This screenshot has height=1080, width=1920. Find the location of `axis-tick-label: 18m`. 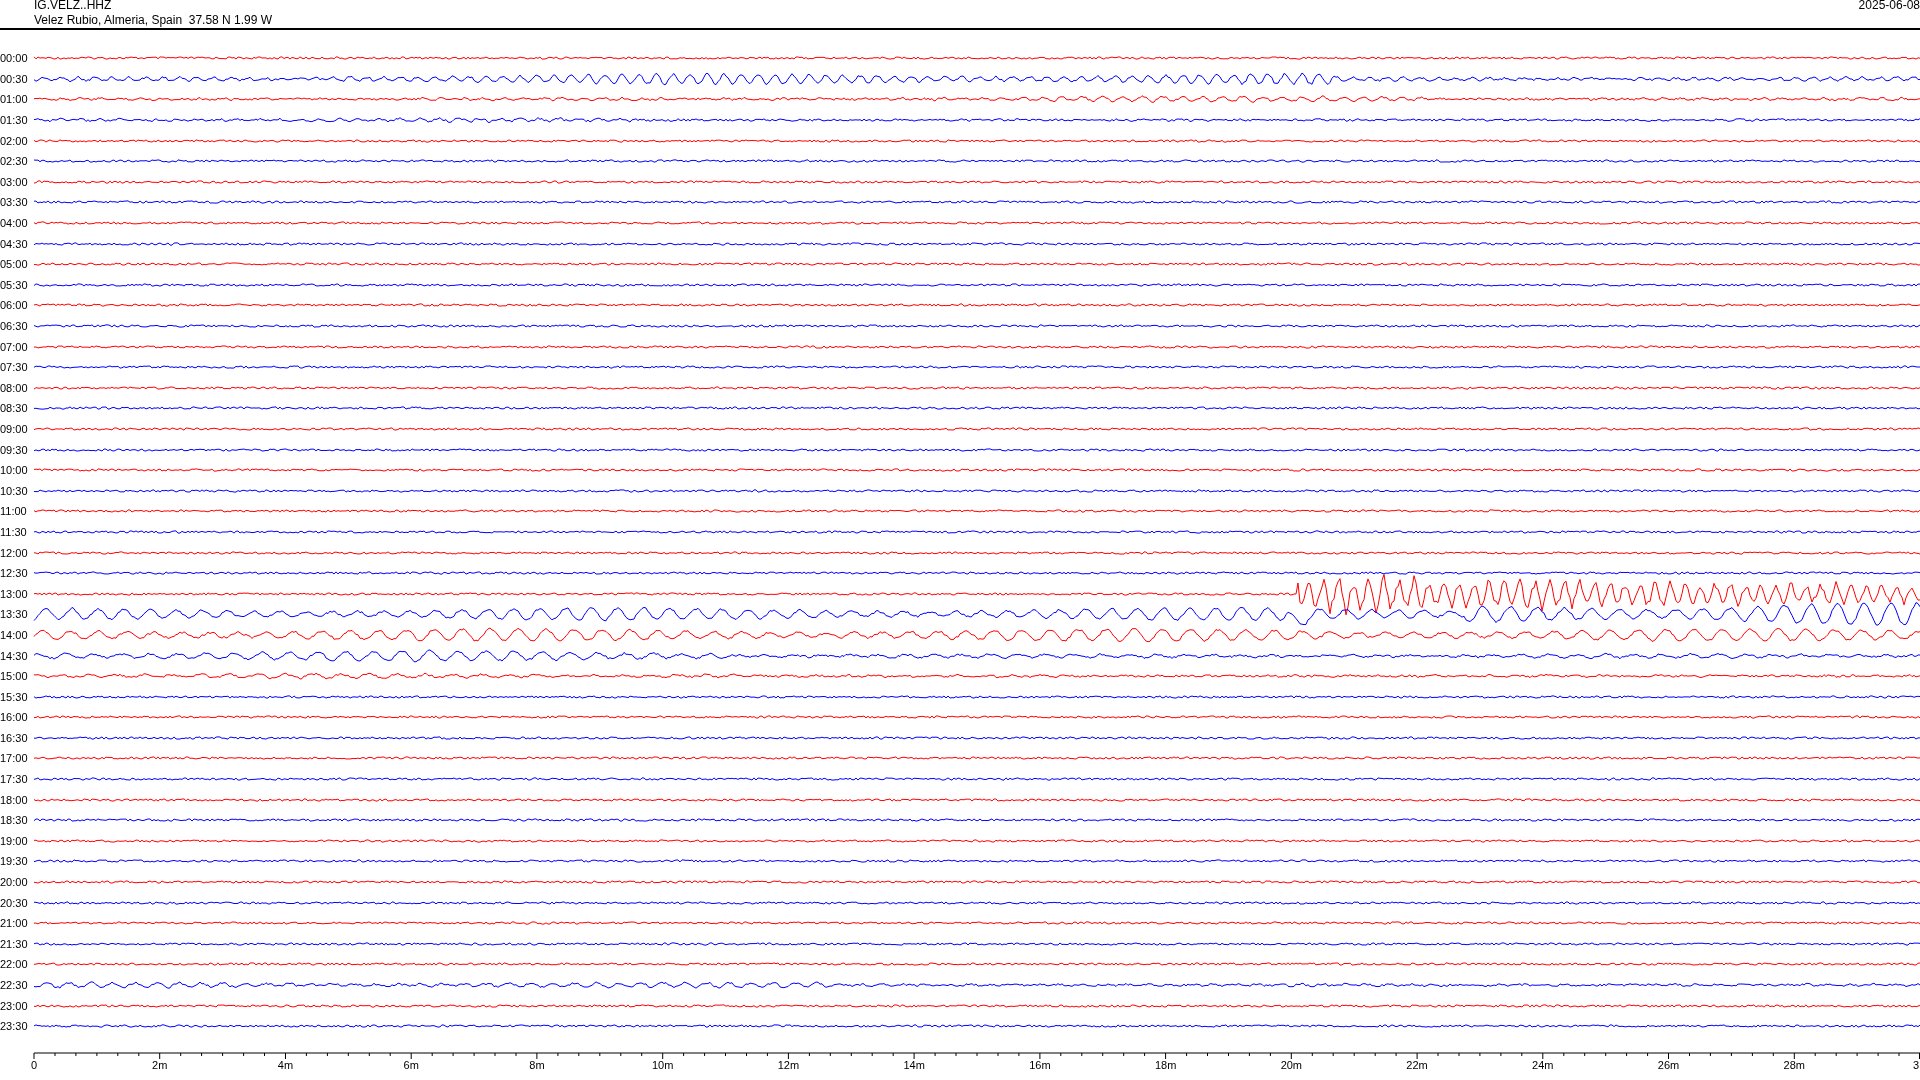

axis-tick-label: 18m is located at coordinates (1165, 1064).